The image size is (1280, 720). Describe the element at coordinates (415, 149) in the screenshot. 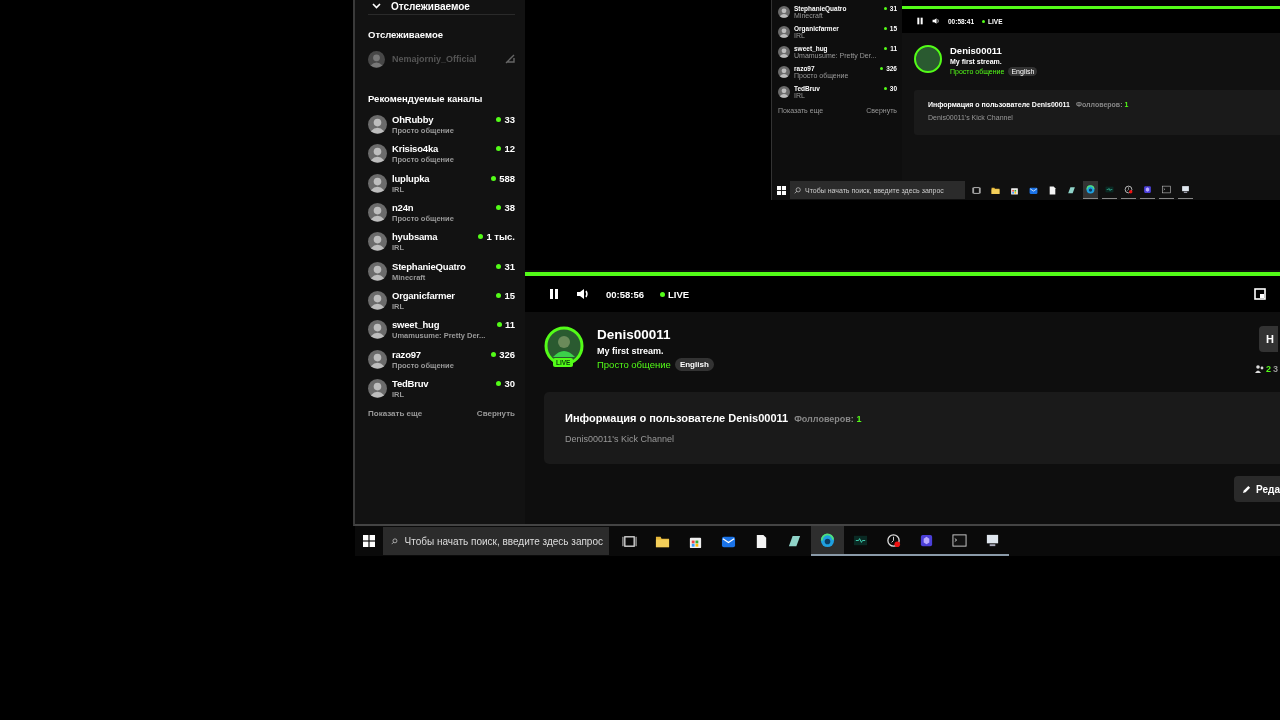

I see `channel-name: Krisiso4ka` at that location.